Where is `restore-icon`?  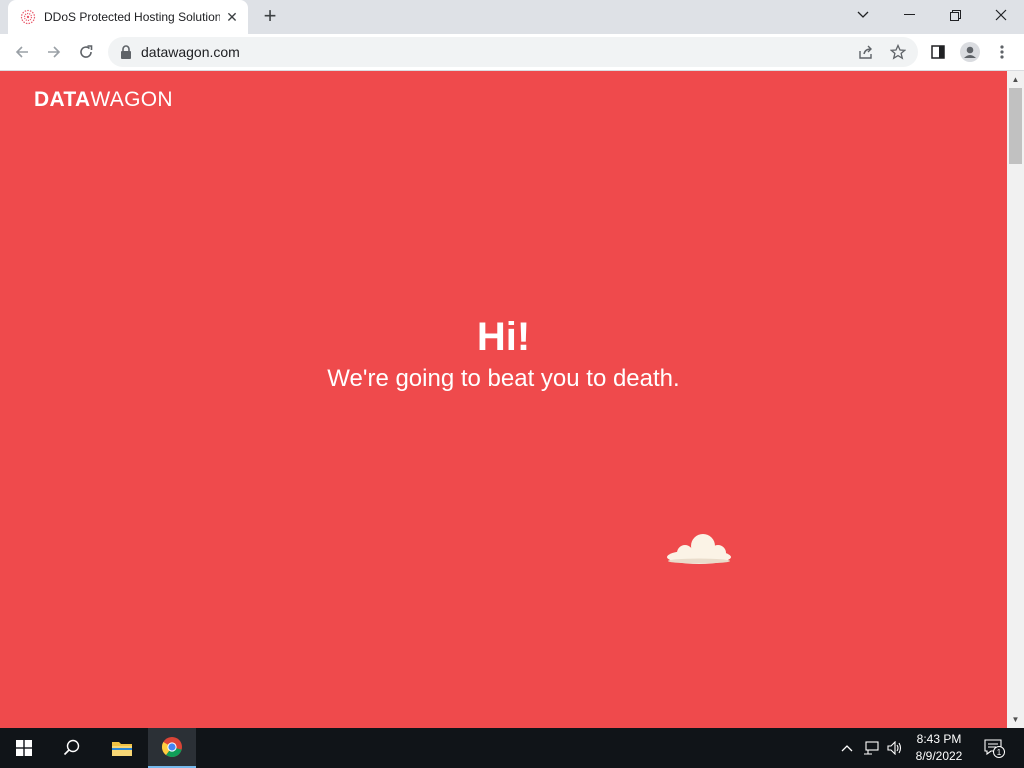 restore-icon is located at coordinates (955, 15).